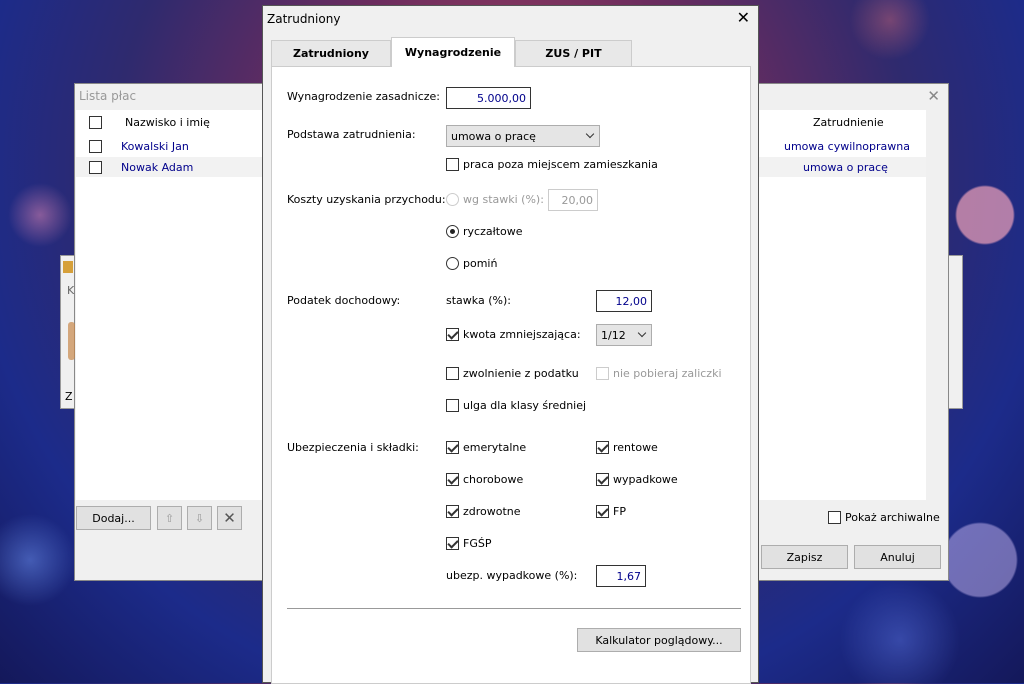 The height and width of the screenshot is (684, 1024). Describe the element at coordinates (956, 332) in the screenshot. I see `hidden-window-right` at that location.